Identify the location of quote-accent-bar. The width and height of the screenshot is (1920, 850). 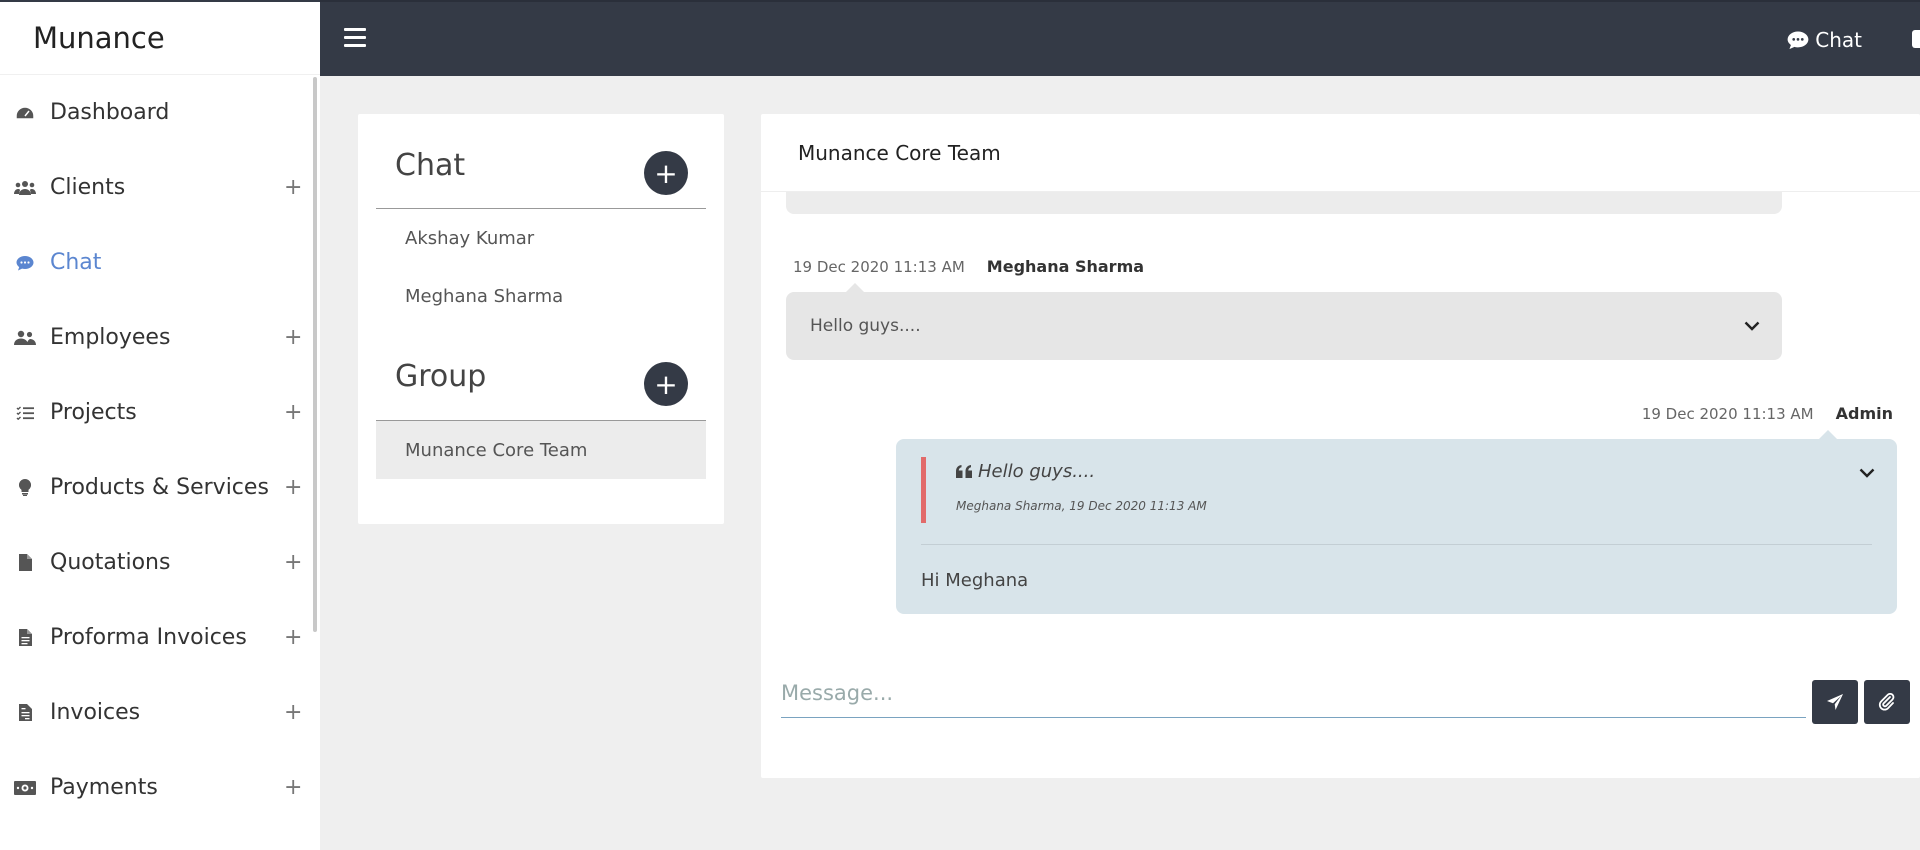
(923, 490).